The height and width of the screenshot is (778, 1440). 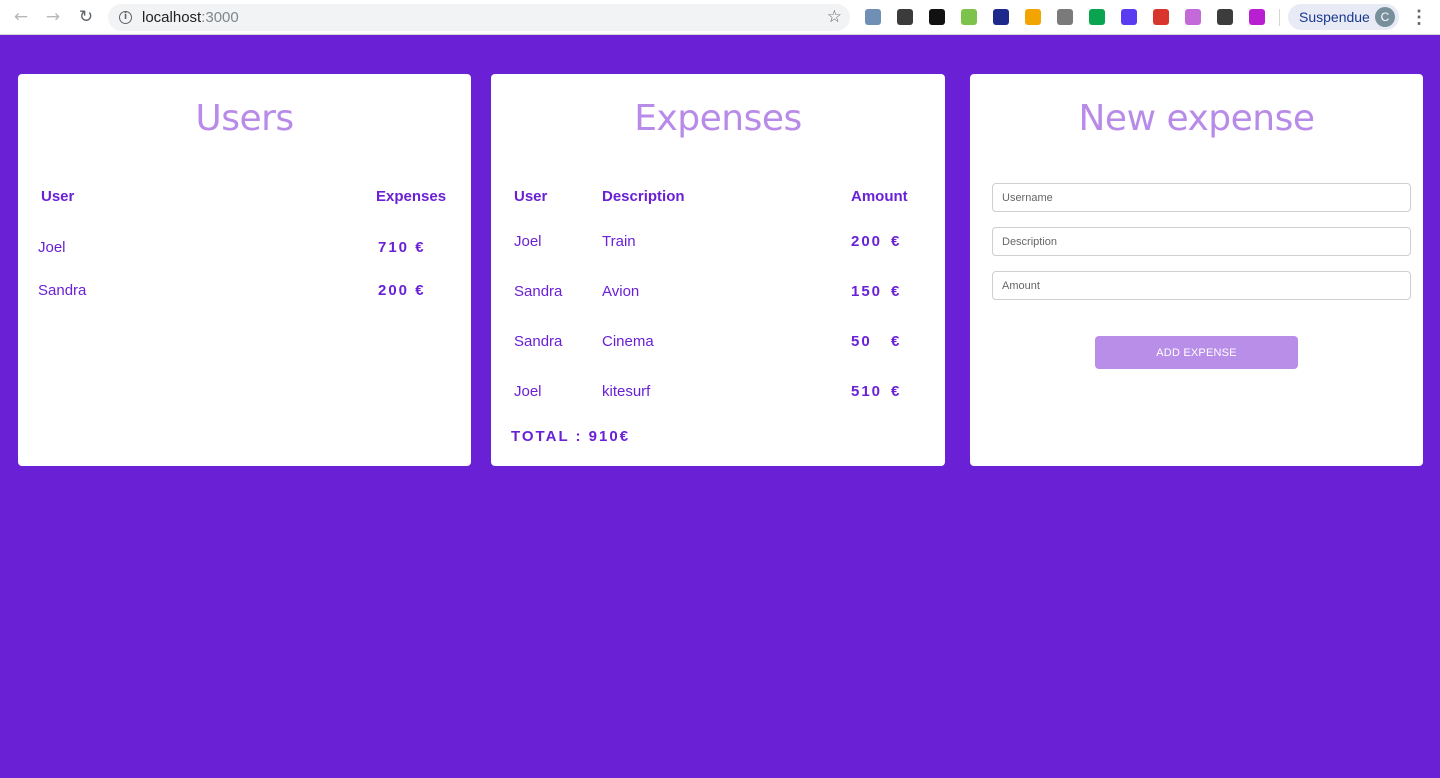 I want to click on add-expense-button: ADD EXPENSE, so click(x=1196, y=352).